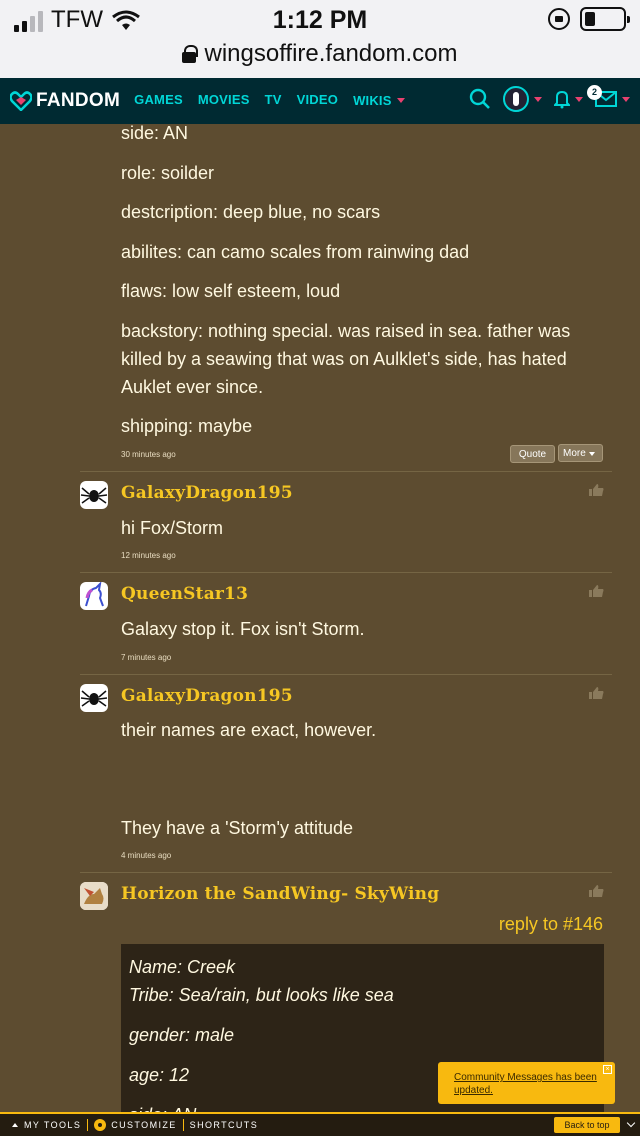 This screenshot has width=640, height=1136. I want to click on quote-line: gender: male, so click(182, 1035).